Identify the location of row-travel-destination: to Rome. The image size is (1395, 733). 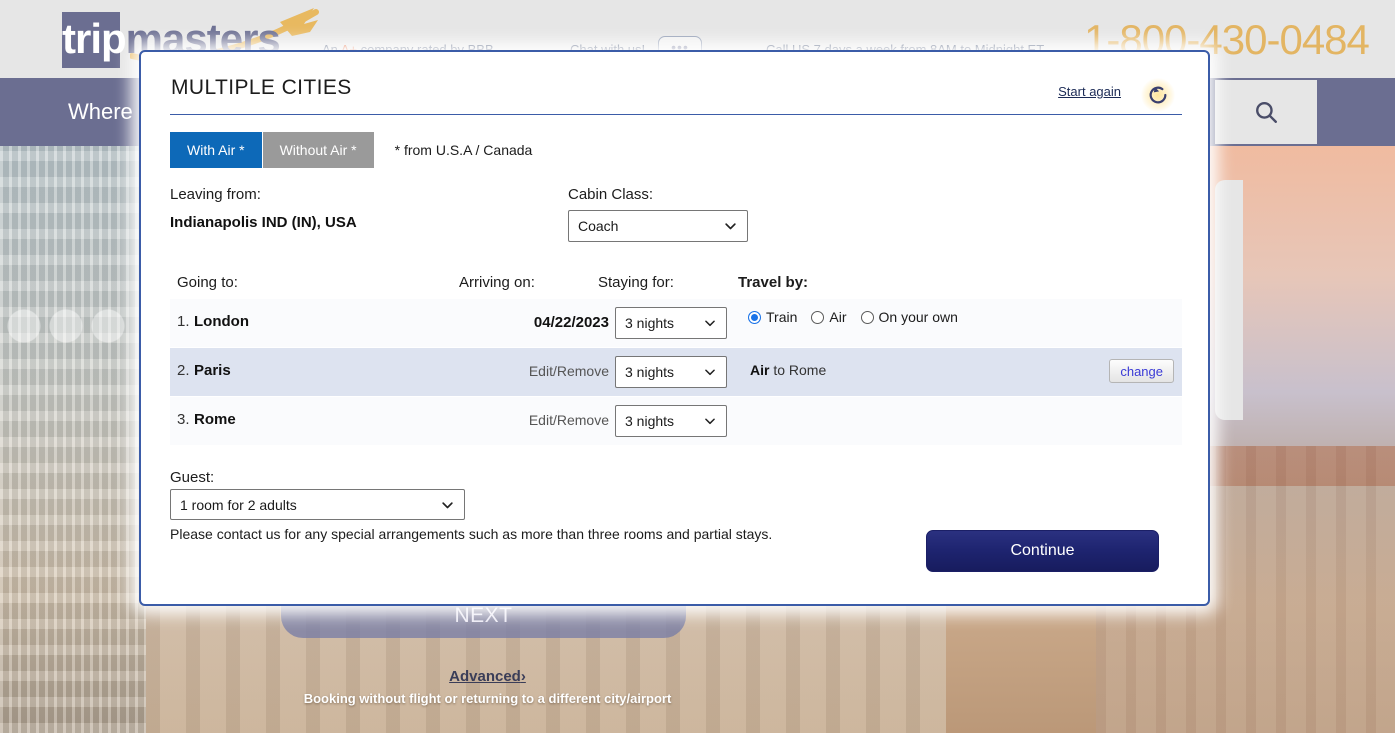
(798, 370).